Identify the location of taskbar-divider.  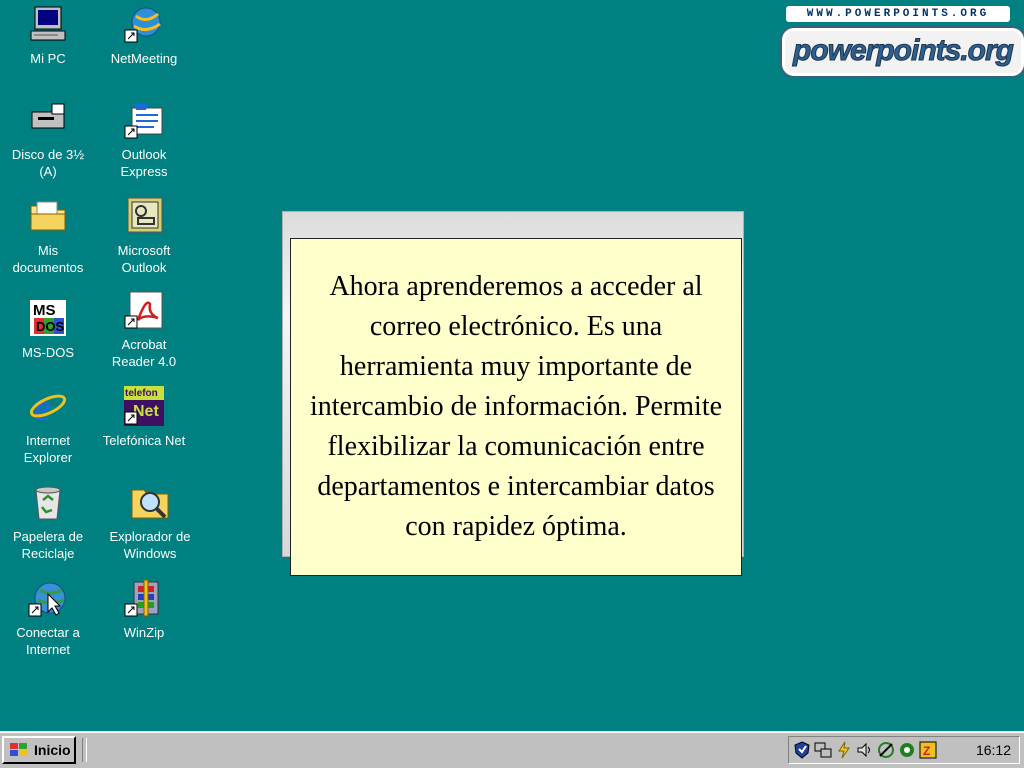
(84, 750).